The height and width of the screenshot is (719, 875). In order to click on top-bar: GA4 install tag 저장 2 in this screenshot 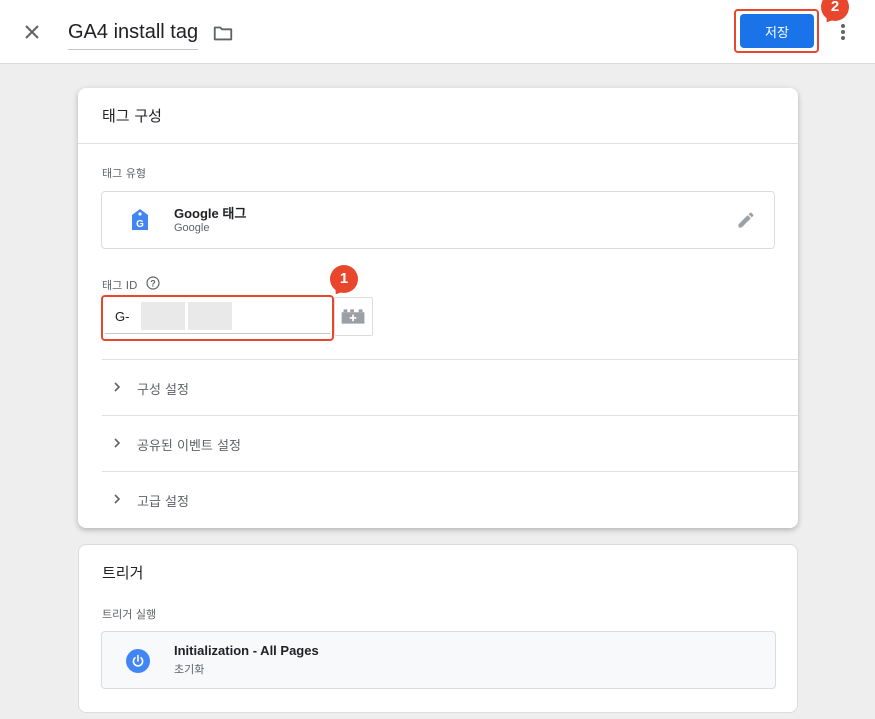, I will do `click(437, 32)`.